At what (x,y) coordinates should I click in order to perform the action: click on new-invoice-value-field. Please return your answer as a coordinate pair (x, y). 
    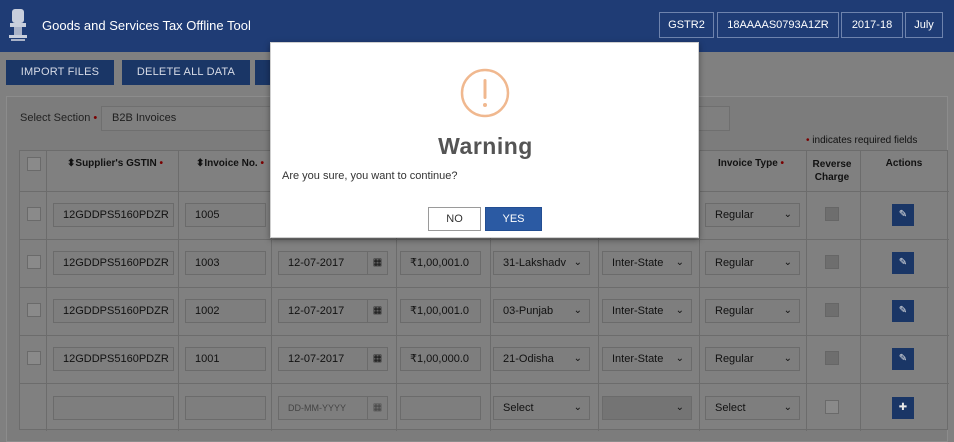
    Looking at the image, I should click on (440, 408).